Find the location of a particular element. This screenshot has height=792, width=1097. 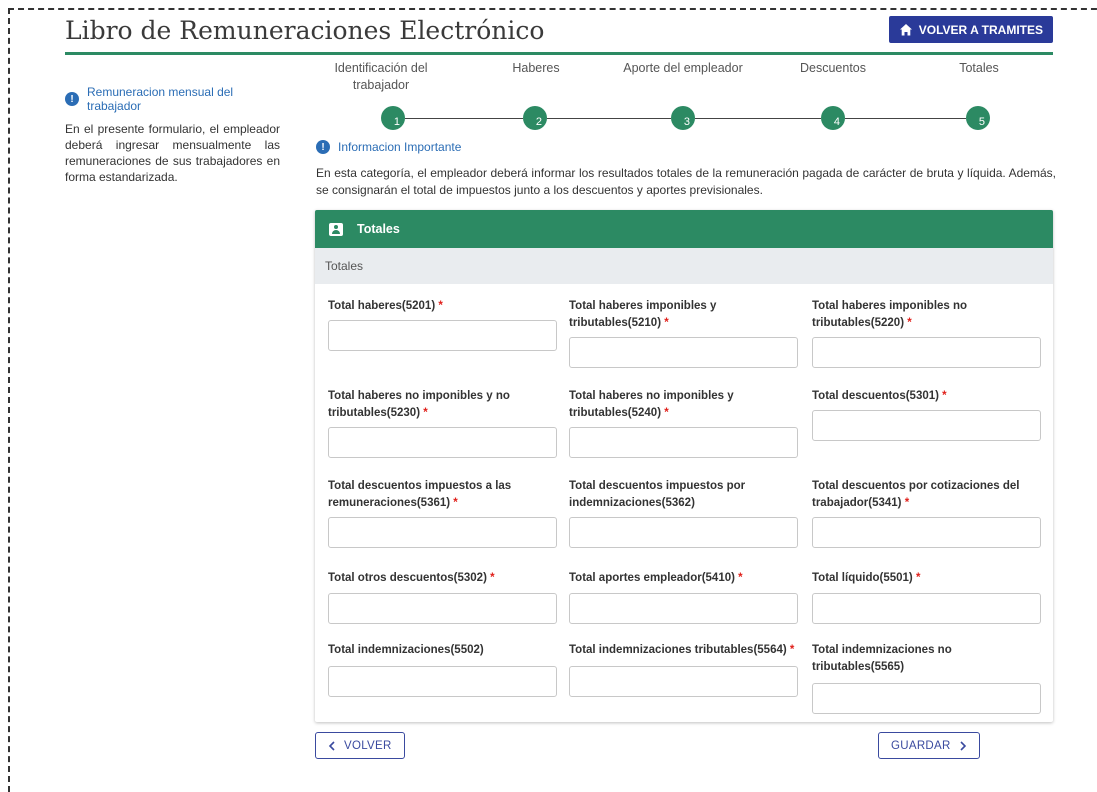

field-total-aportes-empleador: Total aportes empleador(5410) * is located at coordinates (683, 597).